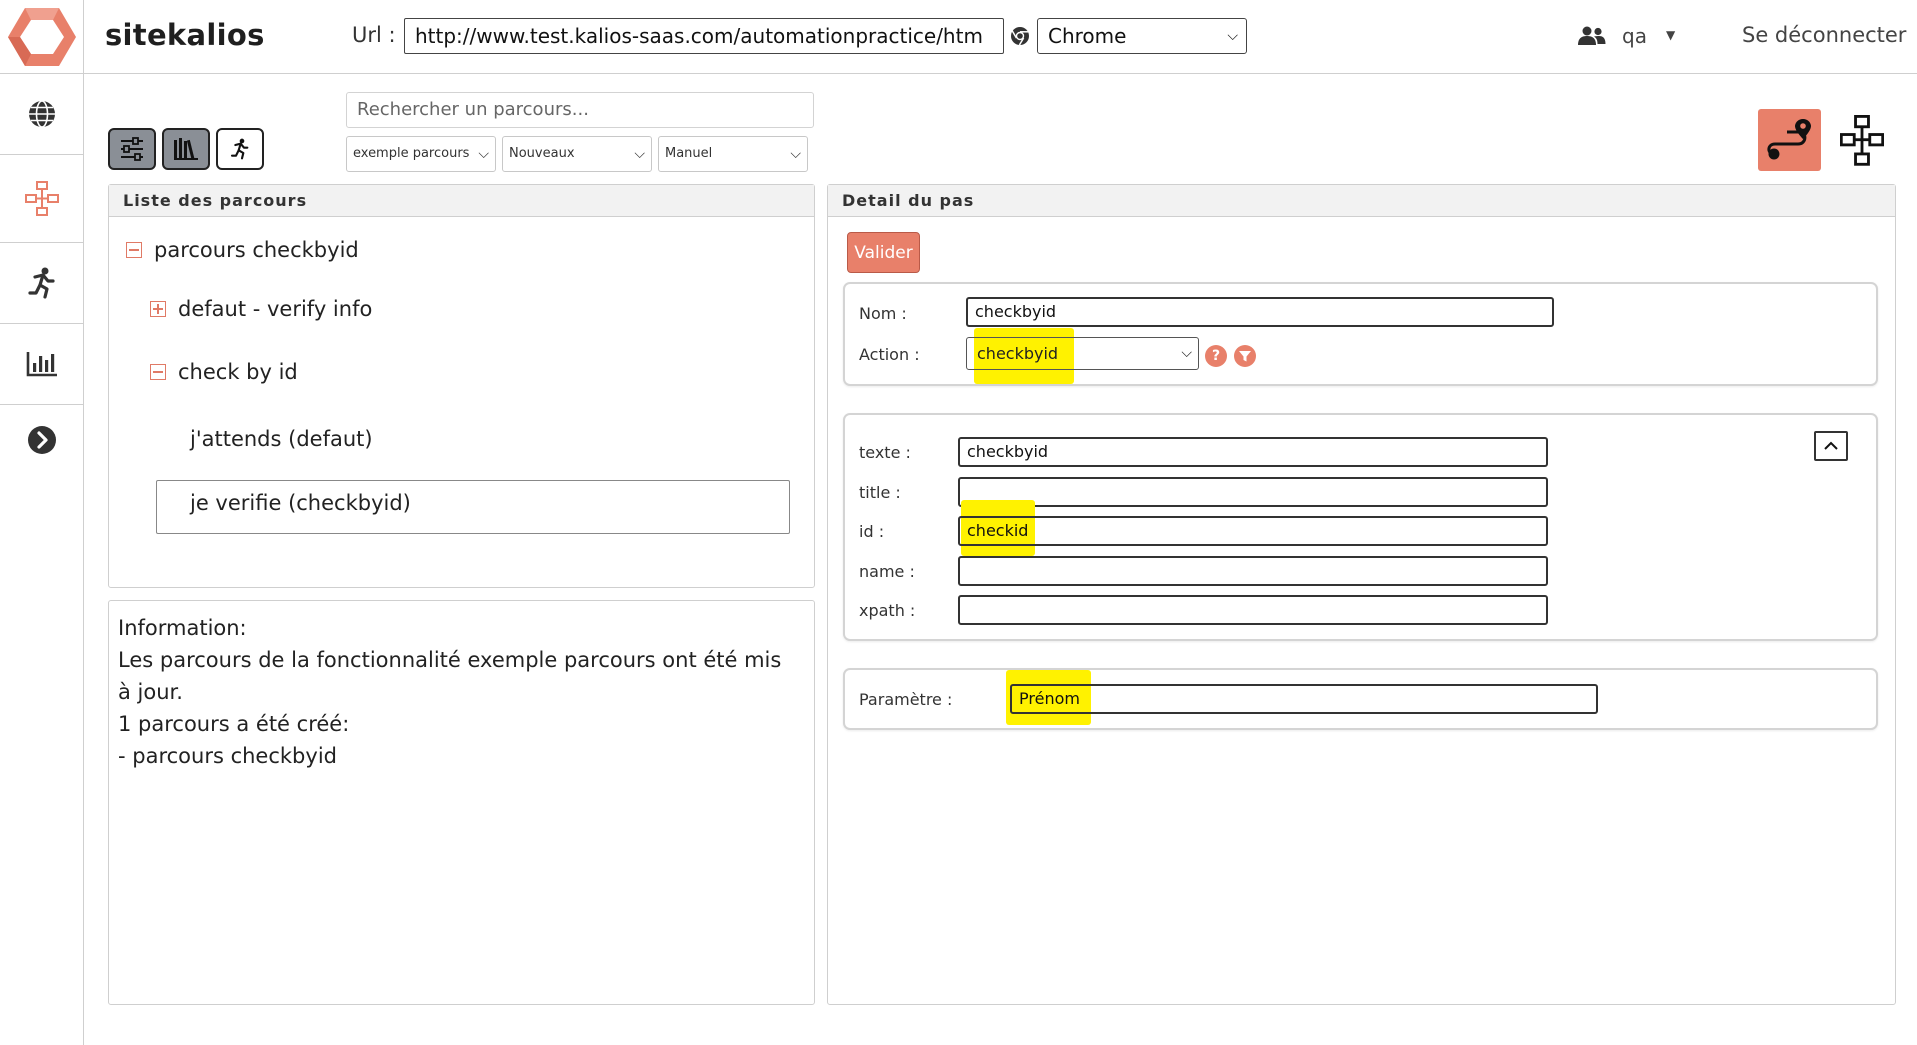  I want to click on run-button, so click(240, 149).